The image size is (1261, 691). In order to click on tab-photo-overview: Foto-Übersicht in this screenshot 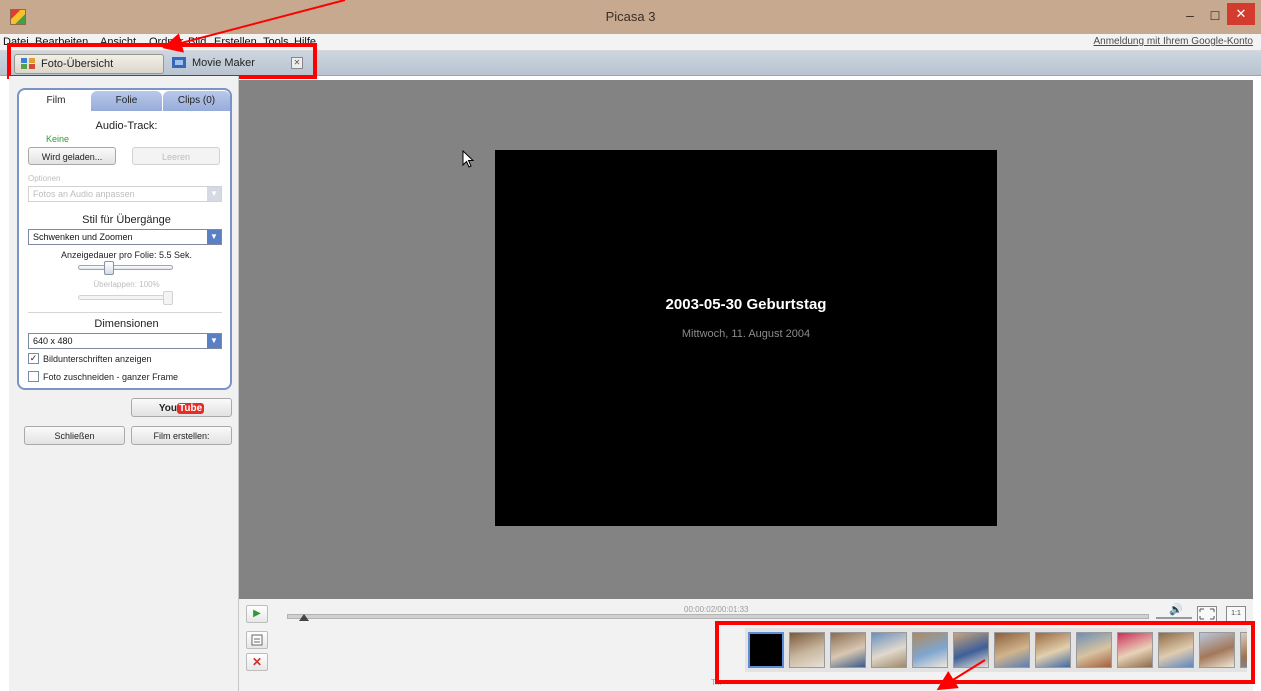, I will do `click(89, 64)`.